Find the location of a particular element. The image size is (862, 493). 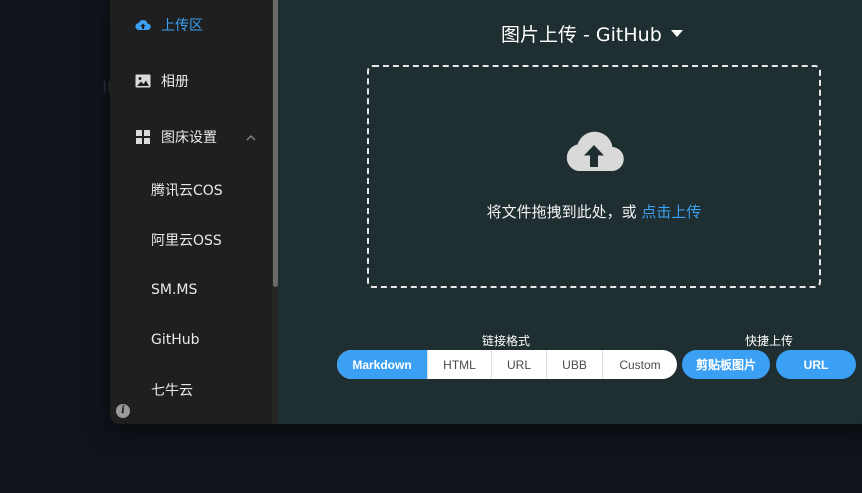

format-url-button: URL is located at coordinates (518, 364).